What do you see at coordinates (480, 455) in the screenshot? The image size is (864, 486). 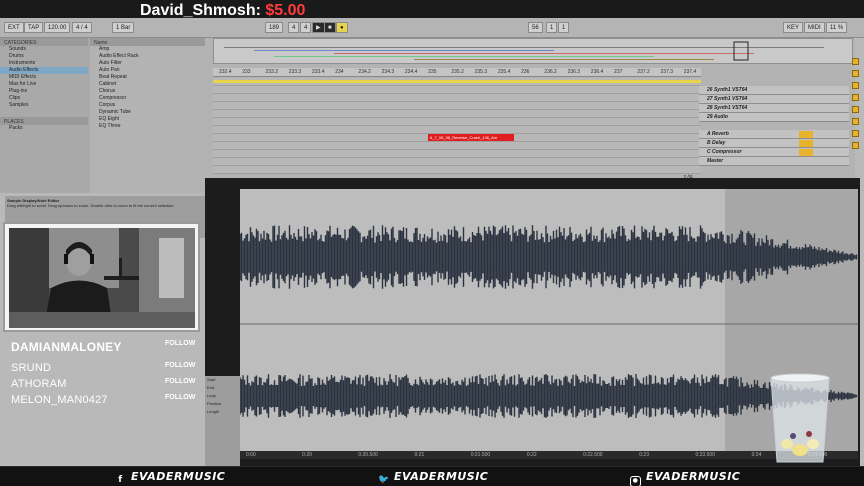 I see `sample-ruler-tick-label: 0:21.500` at bounding box center [480, 455].